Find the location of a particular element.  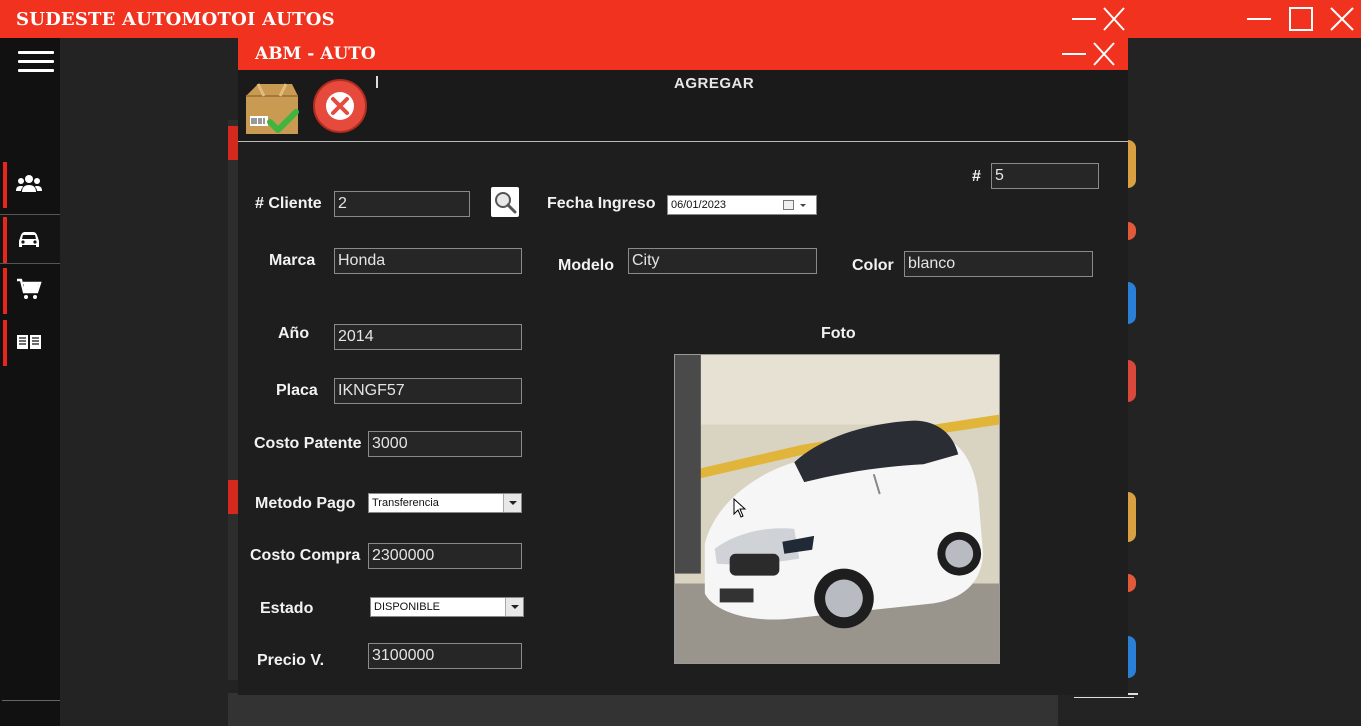

anio-field: 2014 is located at coordinates (428, 337).